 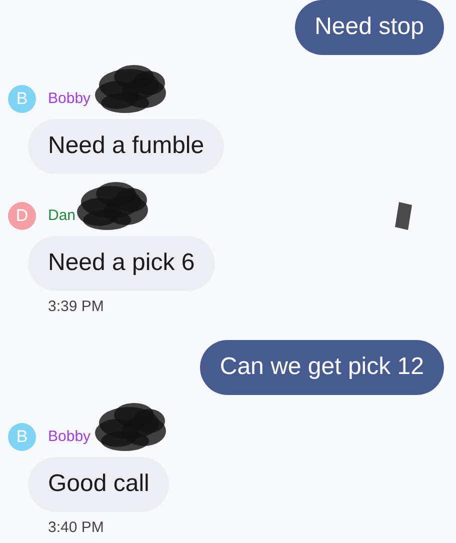 What do you see at coordinates (369, 27) in the screenshot?
I see `message-bubble: Need stop` at bounding box center [369, 27].